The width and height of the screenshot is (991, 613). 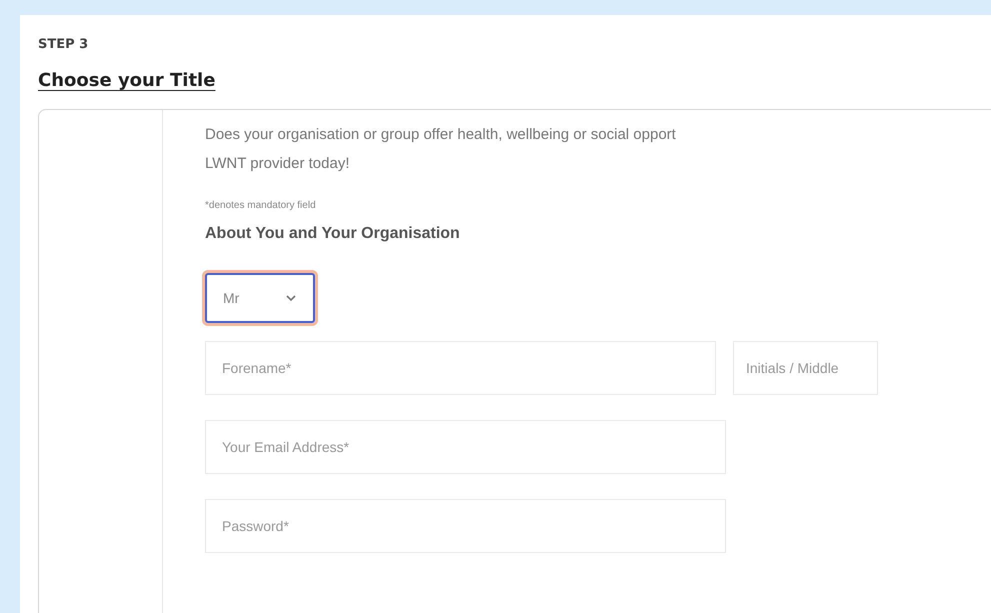 I want to click on mandatory-note: *denotes mandatory field, so click(x=261, y=205).